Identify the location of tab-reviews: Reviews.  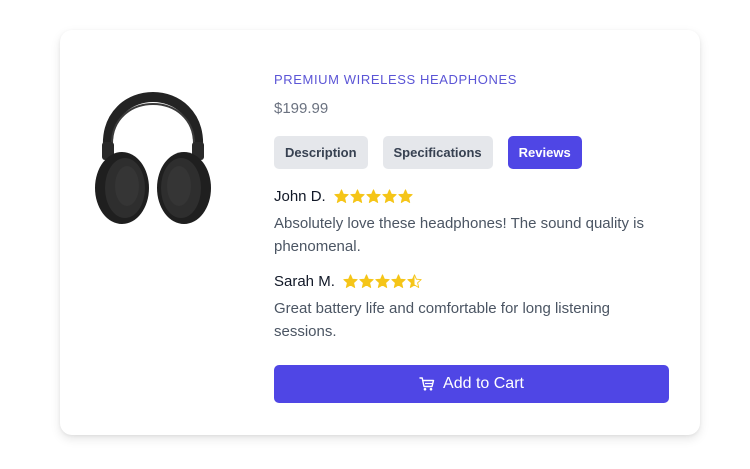
(544, 152).